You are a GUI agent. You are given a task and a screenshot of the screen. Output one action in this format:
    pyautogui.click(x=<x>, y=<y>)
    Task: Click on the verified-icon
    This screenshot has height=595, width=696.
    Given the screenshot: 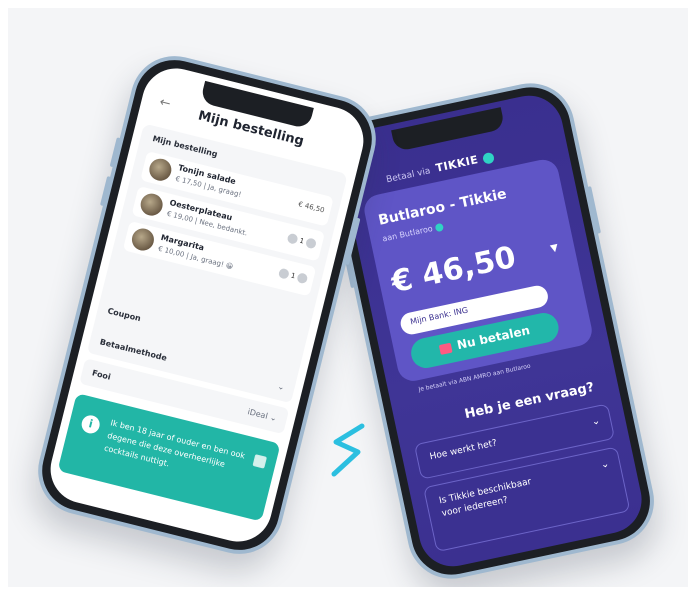 What is the action you would take?
    pyautogui.click(x=439, y=227)
    